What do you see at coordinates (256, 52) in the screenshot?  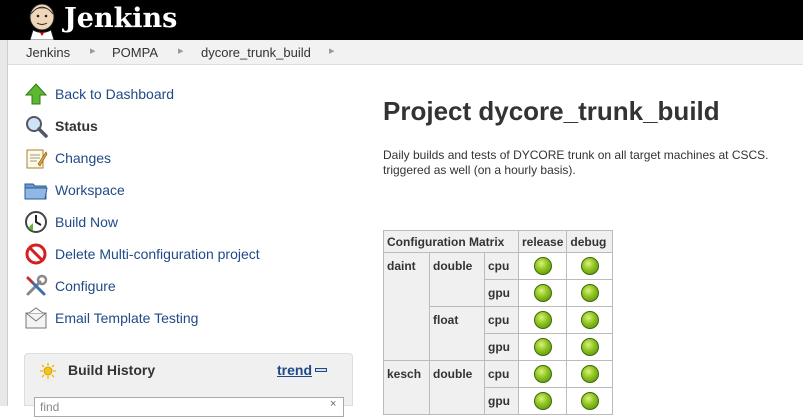 I see `breadcrumb-item-project: dycore_trunk_build` at bounding box center [256, 52].